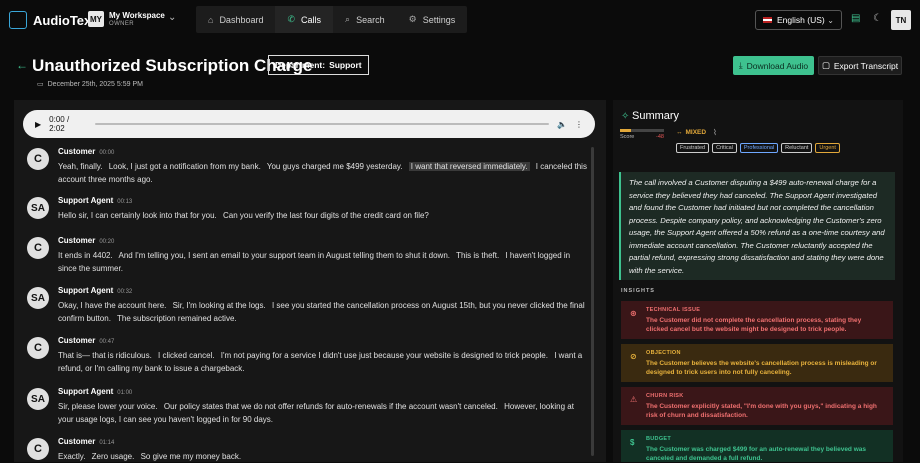 The height and width of the screenshot is (463, 920). I want to click on moon-icon: ☾, so click(877, 18).